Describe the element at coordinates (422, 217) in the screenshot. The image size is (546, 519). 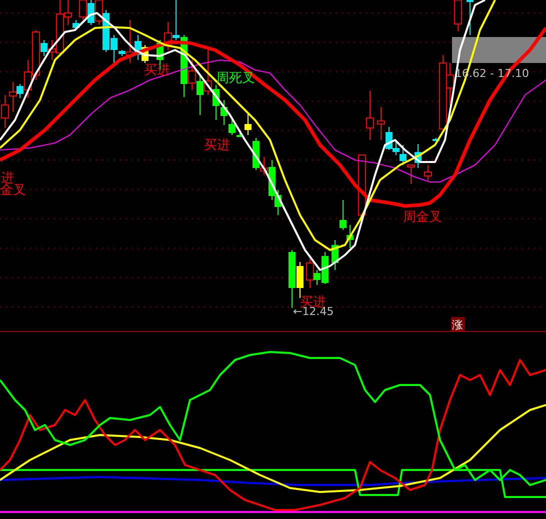
I see `buy-signal-label: 周金叉` at that location.